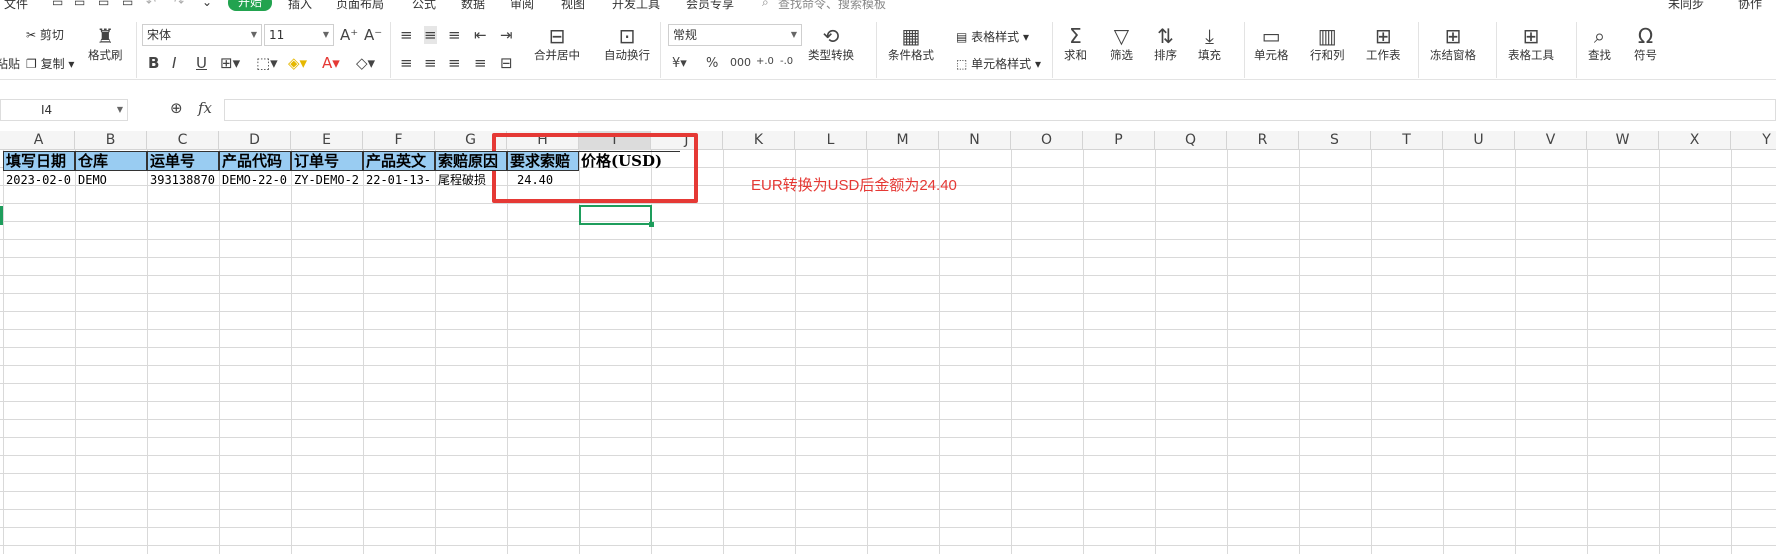 The image size is (1776, 554). What do you see at coordinates (153, 63) in the screenshot?
I see `bold-icon: B` at bounding box center [153, 63].